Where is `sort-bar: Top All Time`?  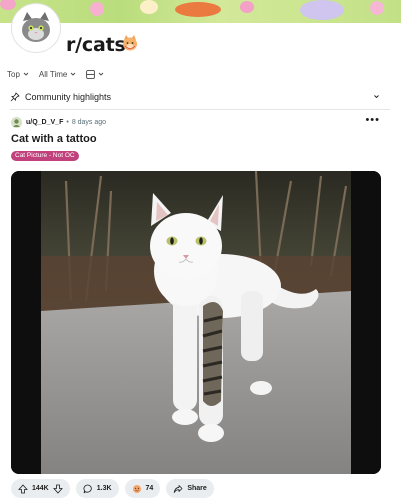 sort-bar: Top All Time is located at coordinates (60, 74).